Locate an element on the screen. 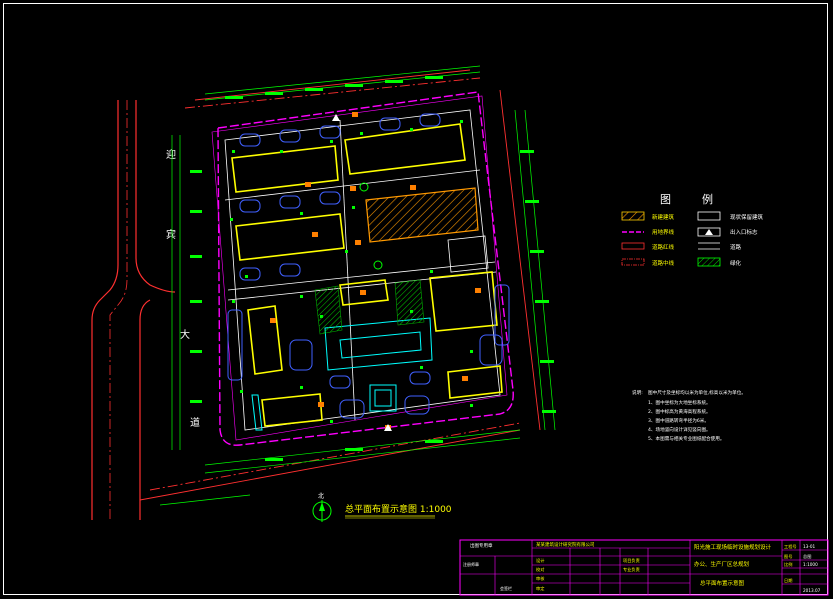 This screenshot has height=599, width=833. project-title: 阳光施工现场临时设施规划设计 is located at coordinates (733, 547).